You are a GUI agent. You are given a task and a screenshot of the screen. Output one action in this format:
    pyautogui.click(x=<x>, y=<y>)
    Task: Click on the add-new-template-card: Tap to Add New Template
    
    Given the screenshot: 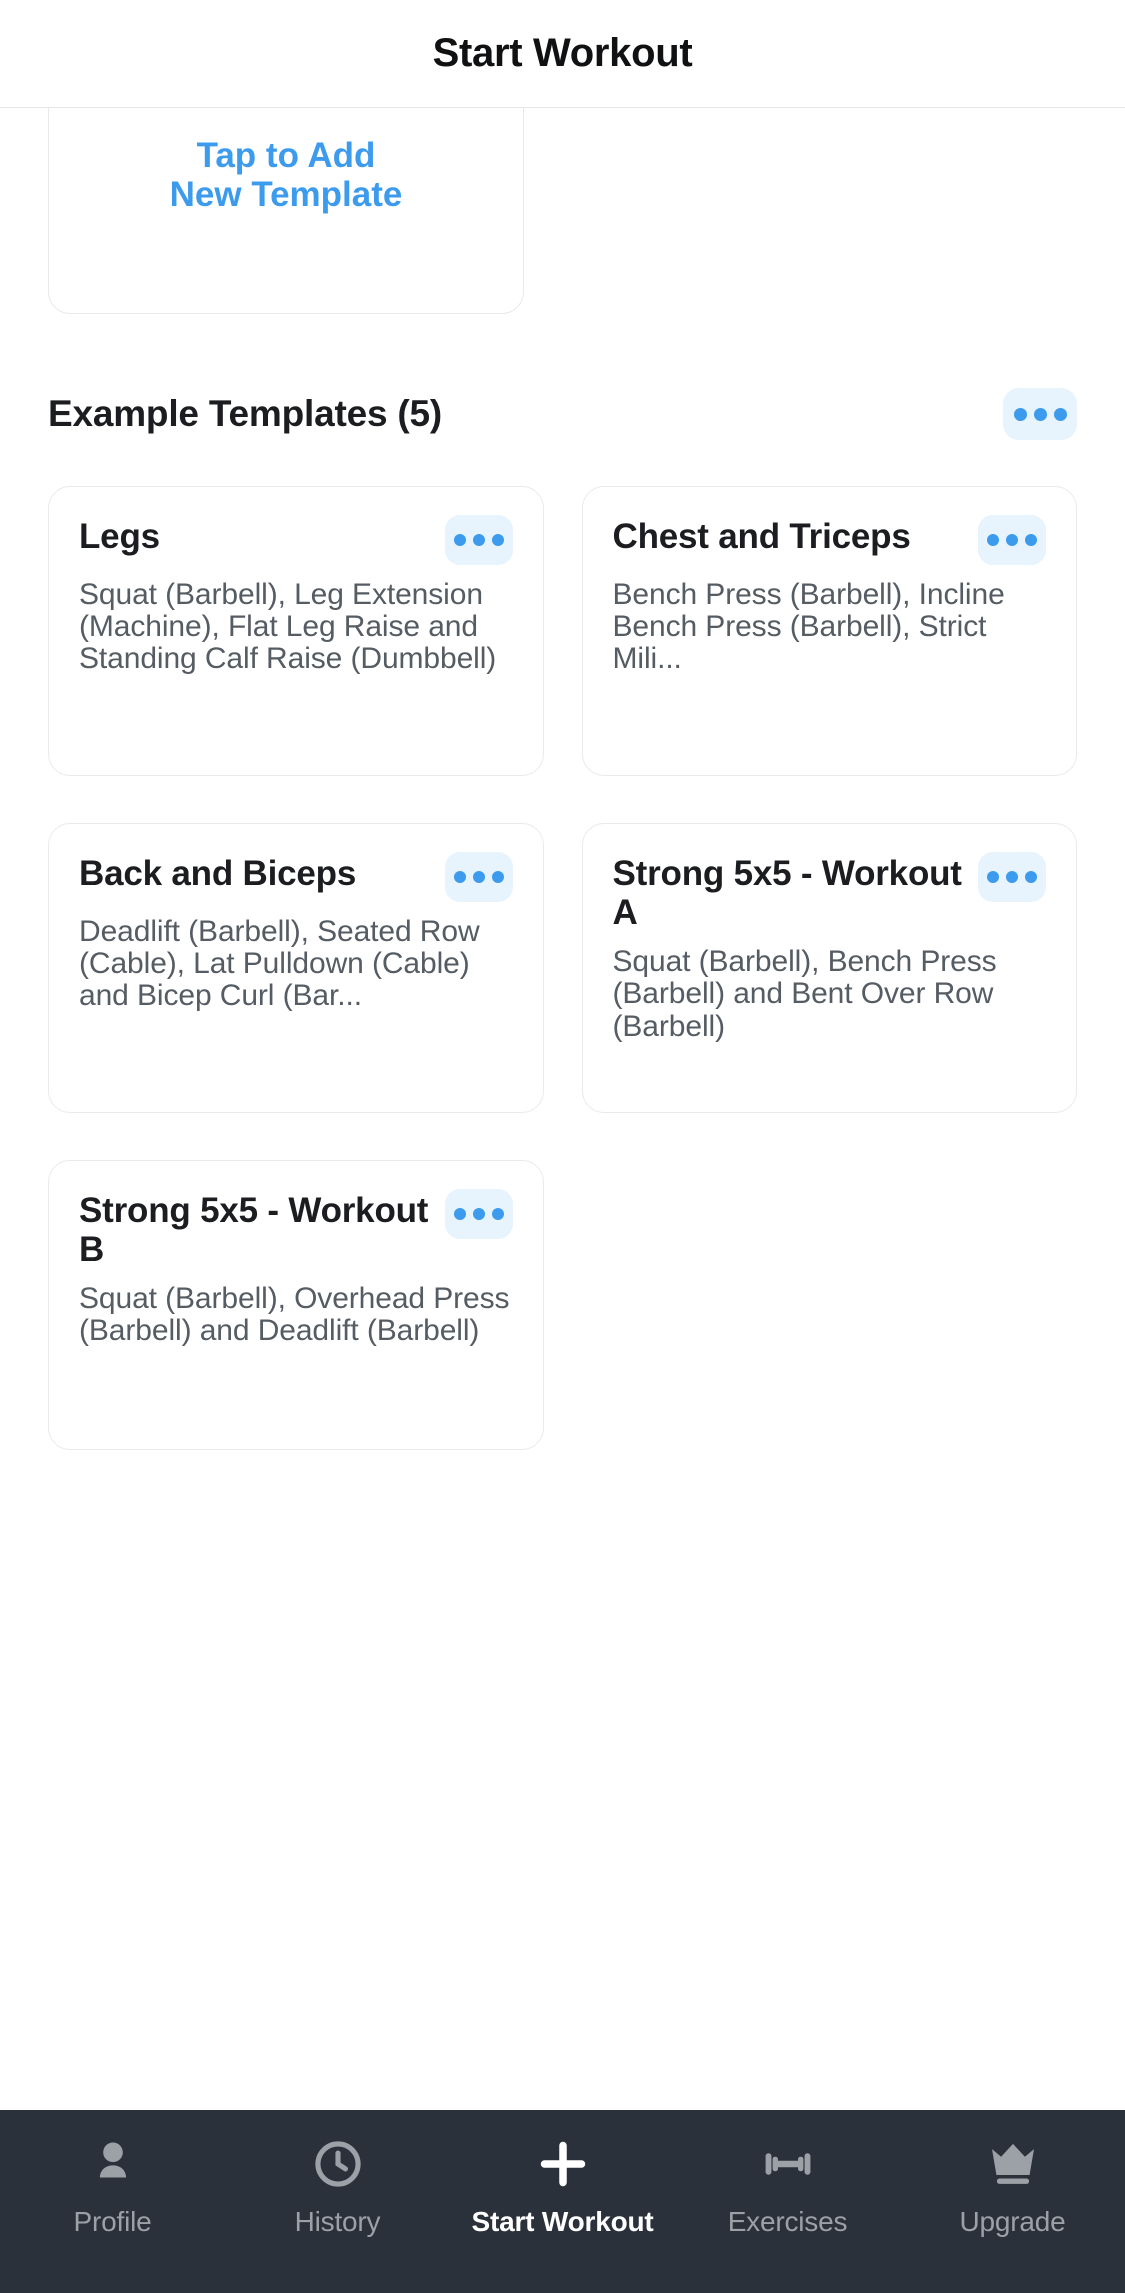 What is the action you would take?
    pyautogui.click(x=286, y=211)
    